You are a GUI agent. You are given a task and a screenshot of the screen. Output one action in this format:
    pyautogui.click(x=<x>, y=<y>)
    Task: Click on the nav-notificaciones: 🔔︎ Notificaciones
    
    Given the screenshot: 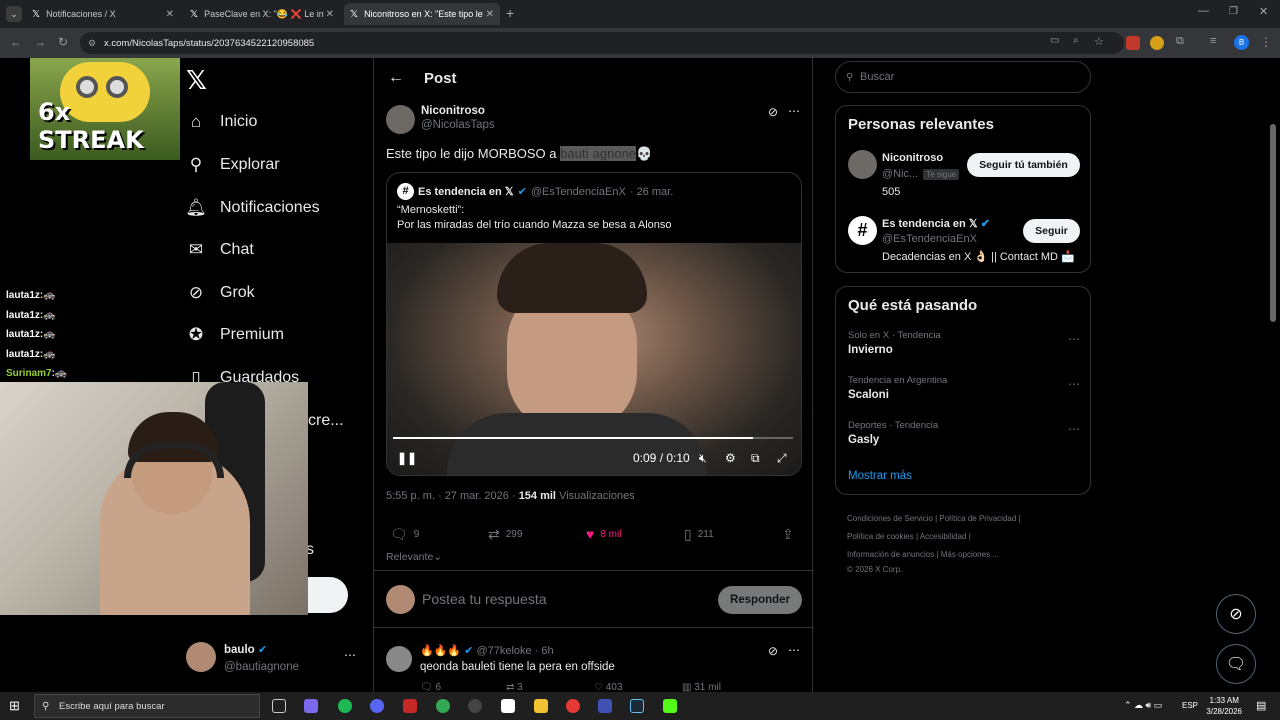 What is the action you would take?
    pyautogui.click(x=252, y=208)
    